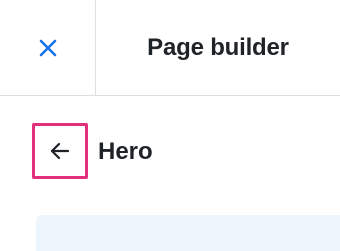 This screenshot has height=251, width=340. I want to click on close-button, so click(48, 47).